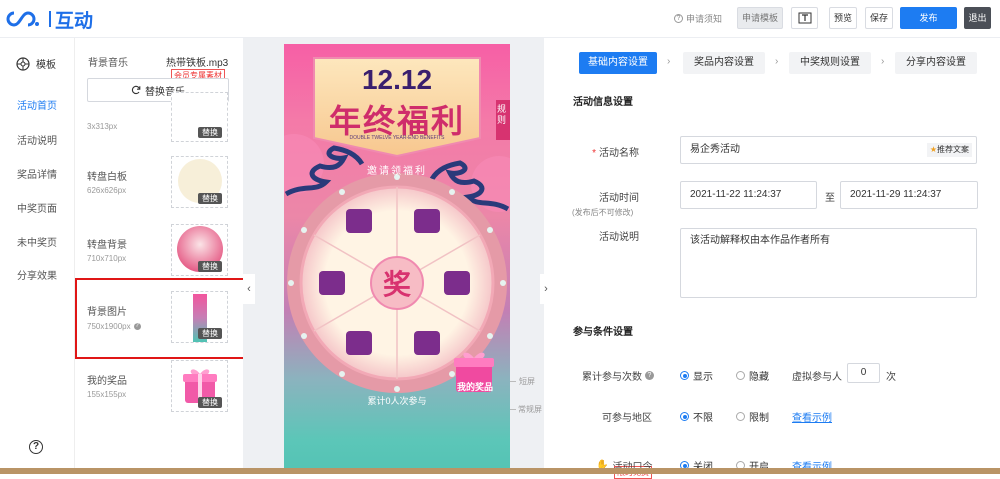 This screenshot has height=479, width=1000. What do you see at coordinates (500, 19) in the screenshot?
I see `top-bar: 互动 ? 申请须知 申请模板 预览 保存 发布 退出` at bounding box center [500, 19].